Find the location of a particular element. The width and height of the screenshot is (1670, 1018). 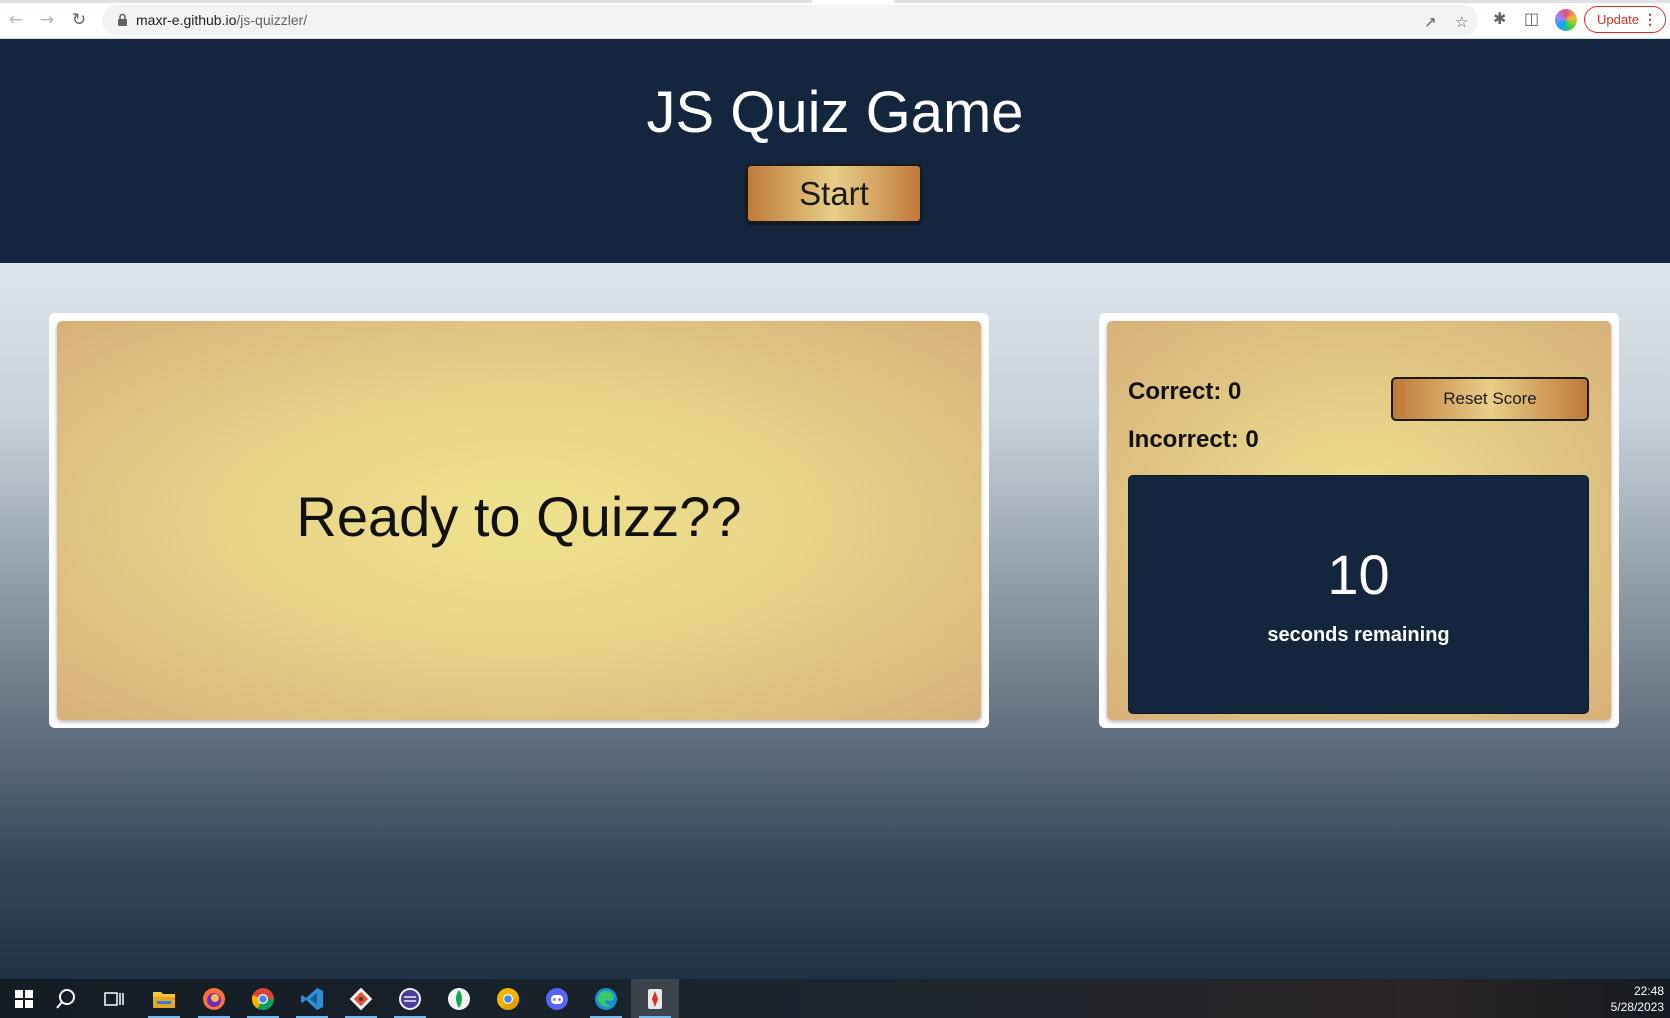

clock-date: 5/28/2023 is located at coordinates (1637, 1007).